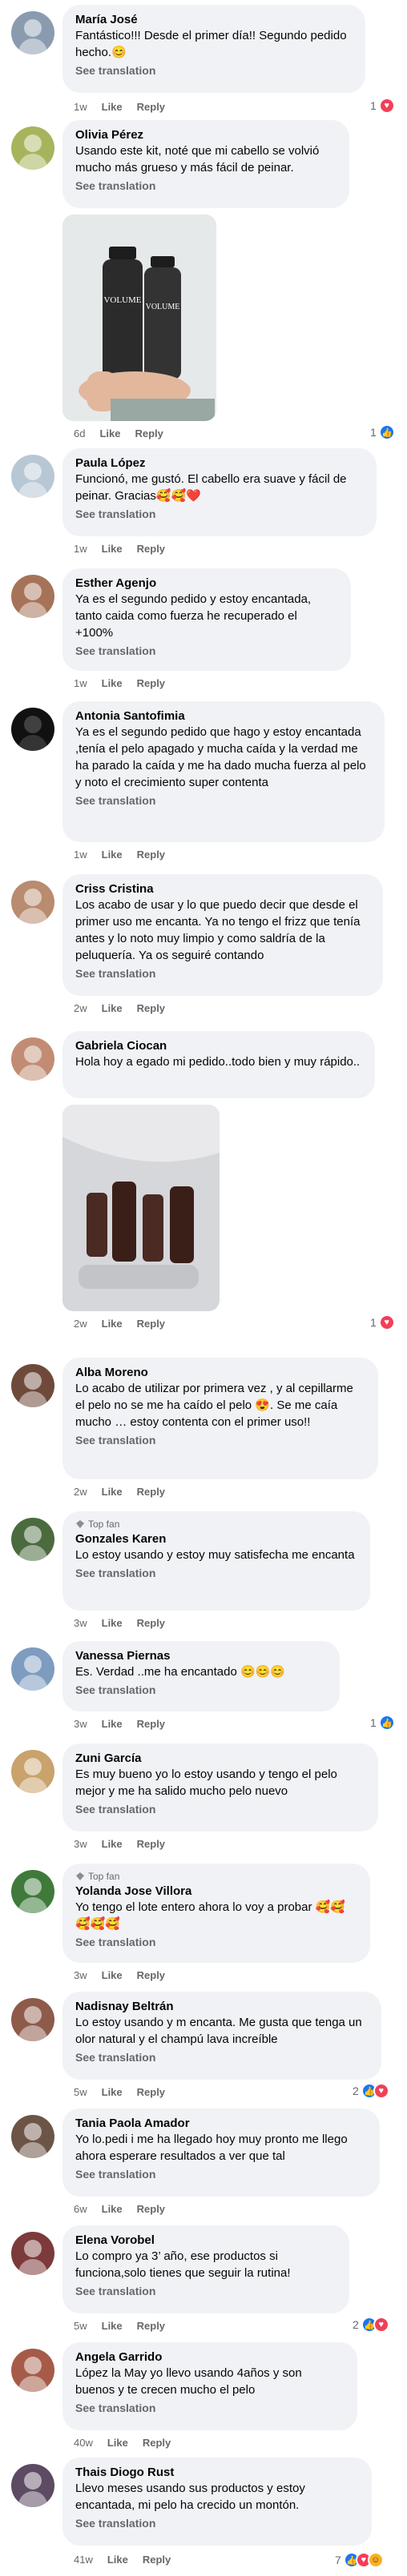 Image resolution: width=407 pixels, height=2576 pixels. Describe the element at coordinates (210, 2357) in the screenshot. I see `author-name: Angela Garrido` at that location.